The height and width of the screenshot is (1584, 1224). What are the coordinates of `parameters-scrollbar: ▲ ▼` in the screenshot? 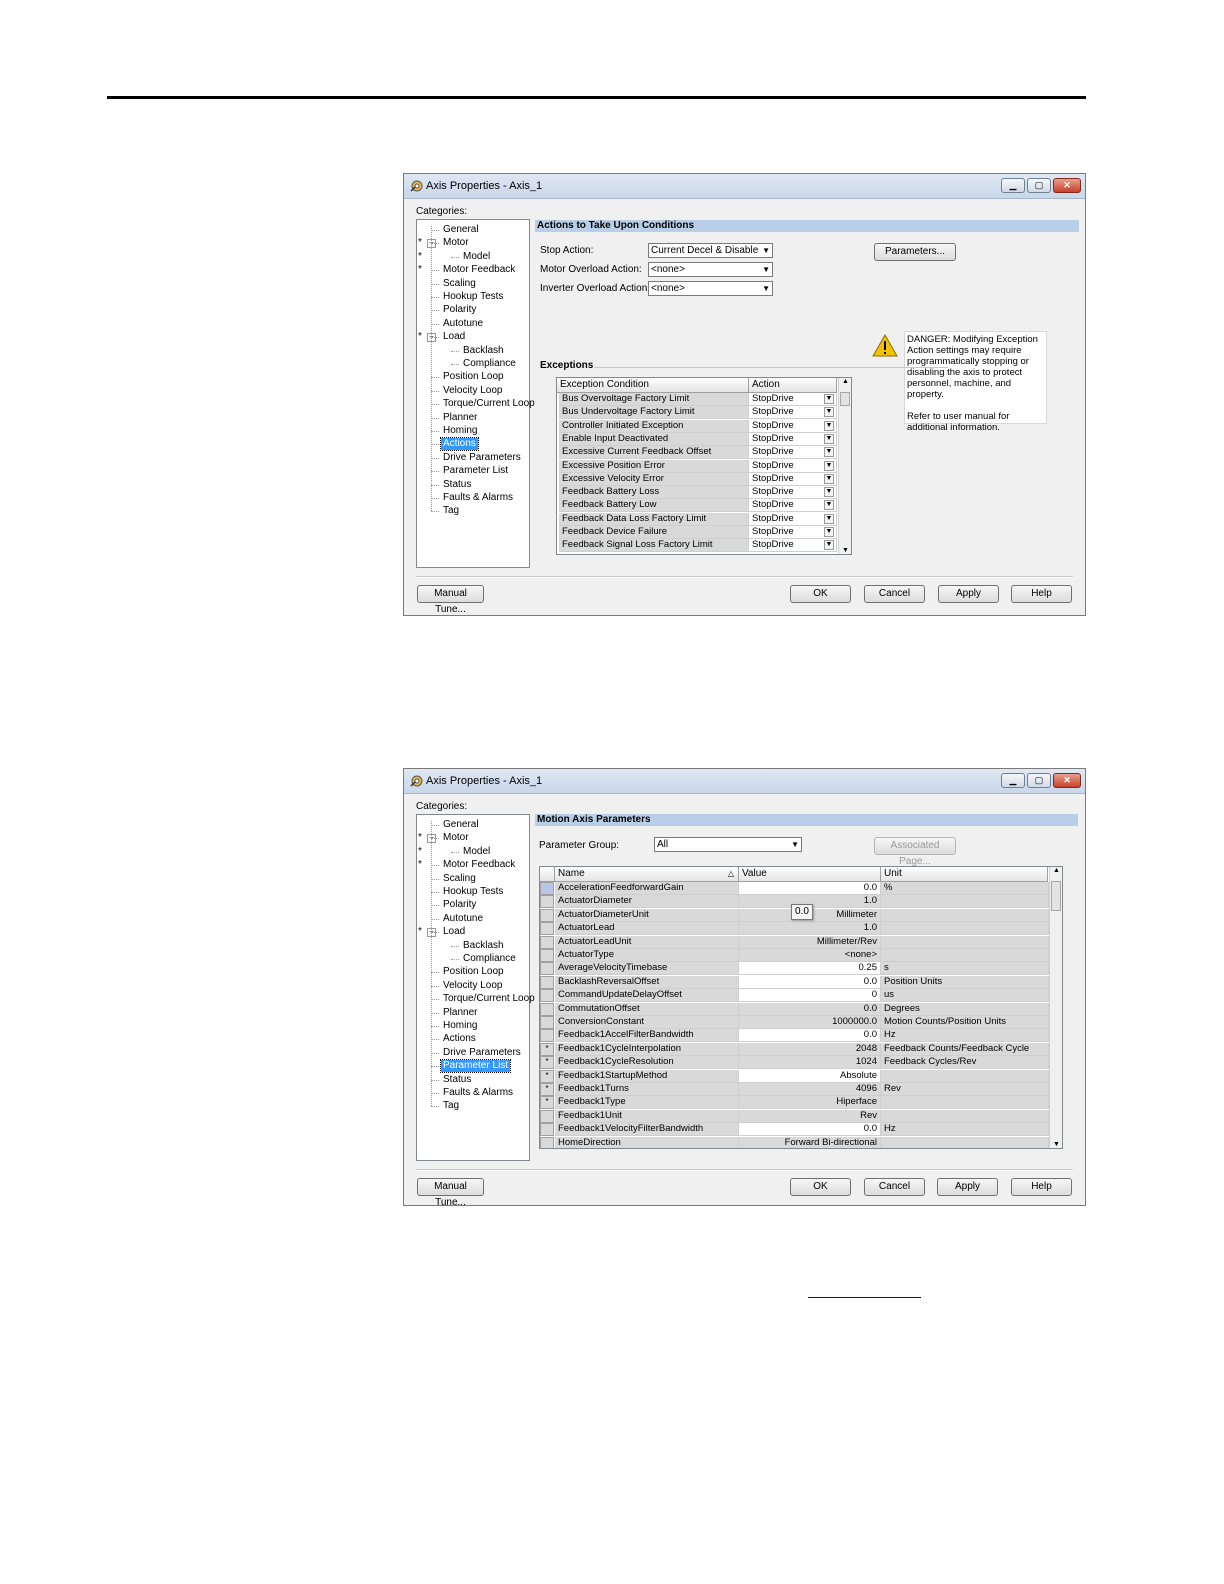 It's located at (1055, 1007).